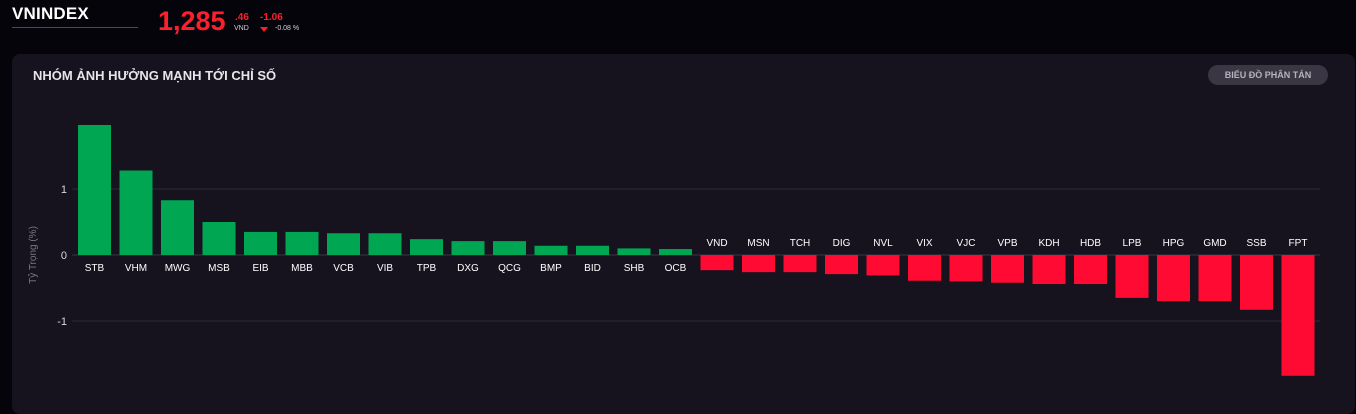 This screenshot has height=414, width=1356. What do you see at coordinates (427, 268) in the screenshot?
I see `category-label: TPB` at bounding box center [427, 268].